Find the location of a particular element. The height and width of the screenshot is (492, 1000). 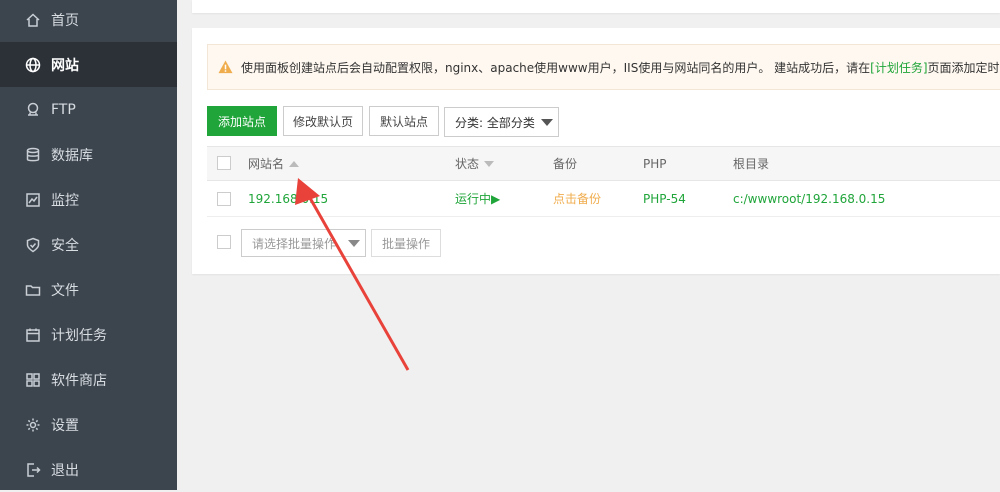

notice-text-tail: 页面添加定时备 is located at coordinates (963, 67).